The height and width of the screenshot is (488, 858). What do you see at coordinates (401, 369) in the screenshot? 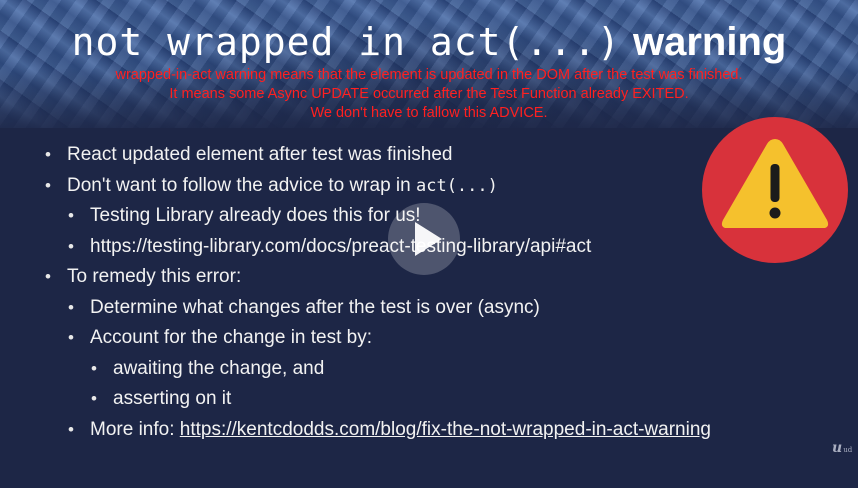
I see `bullet-awaiting-change: awaiting the change, and` at bounding box center [401, 369].